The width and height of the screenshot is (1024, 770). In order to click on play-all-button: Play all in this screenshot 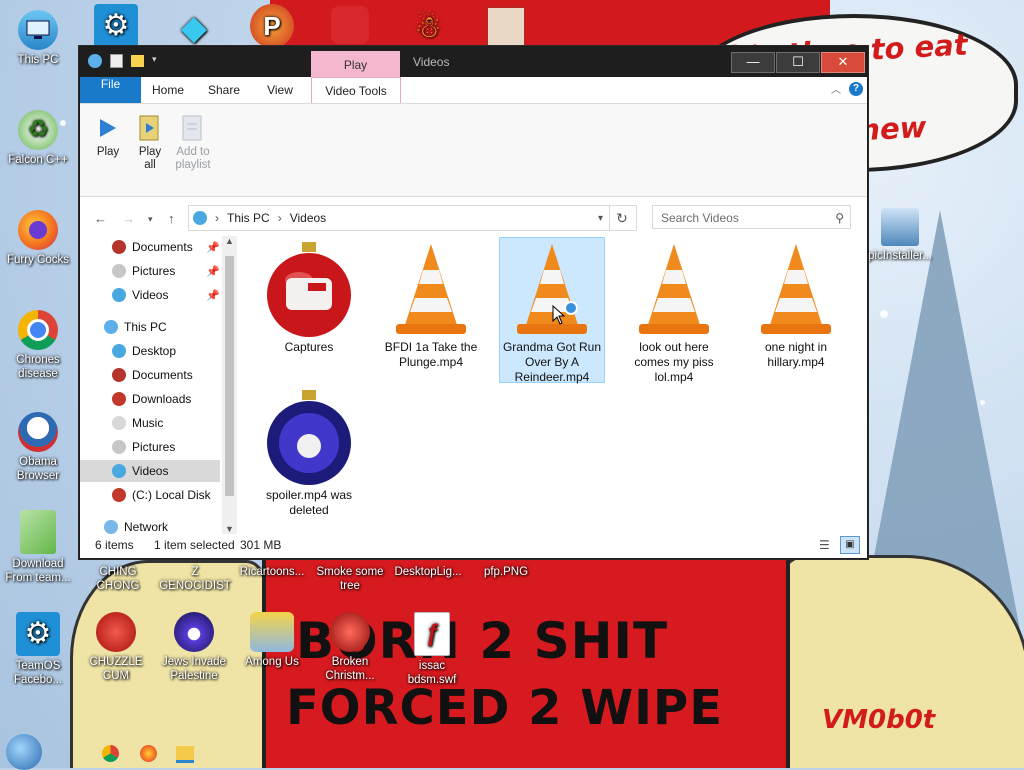, I will do `click(150, 142)`.